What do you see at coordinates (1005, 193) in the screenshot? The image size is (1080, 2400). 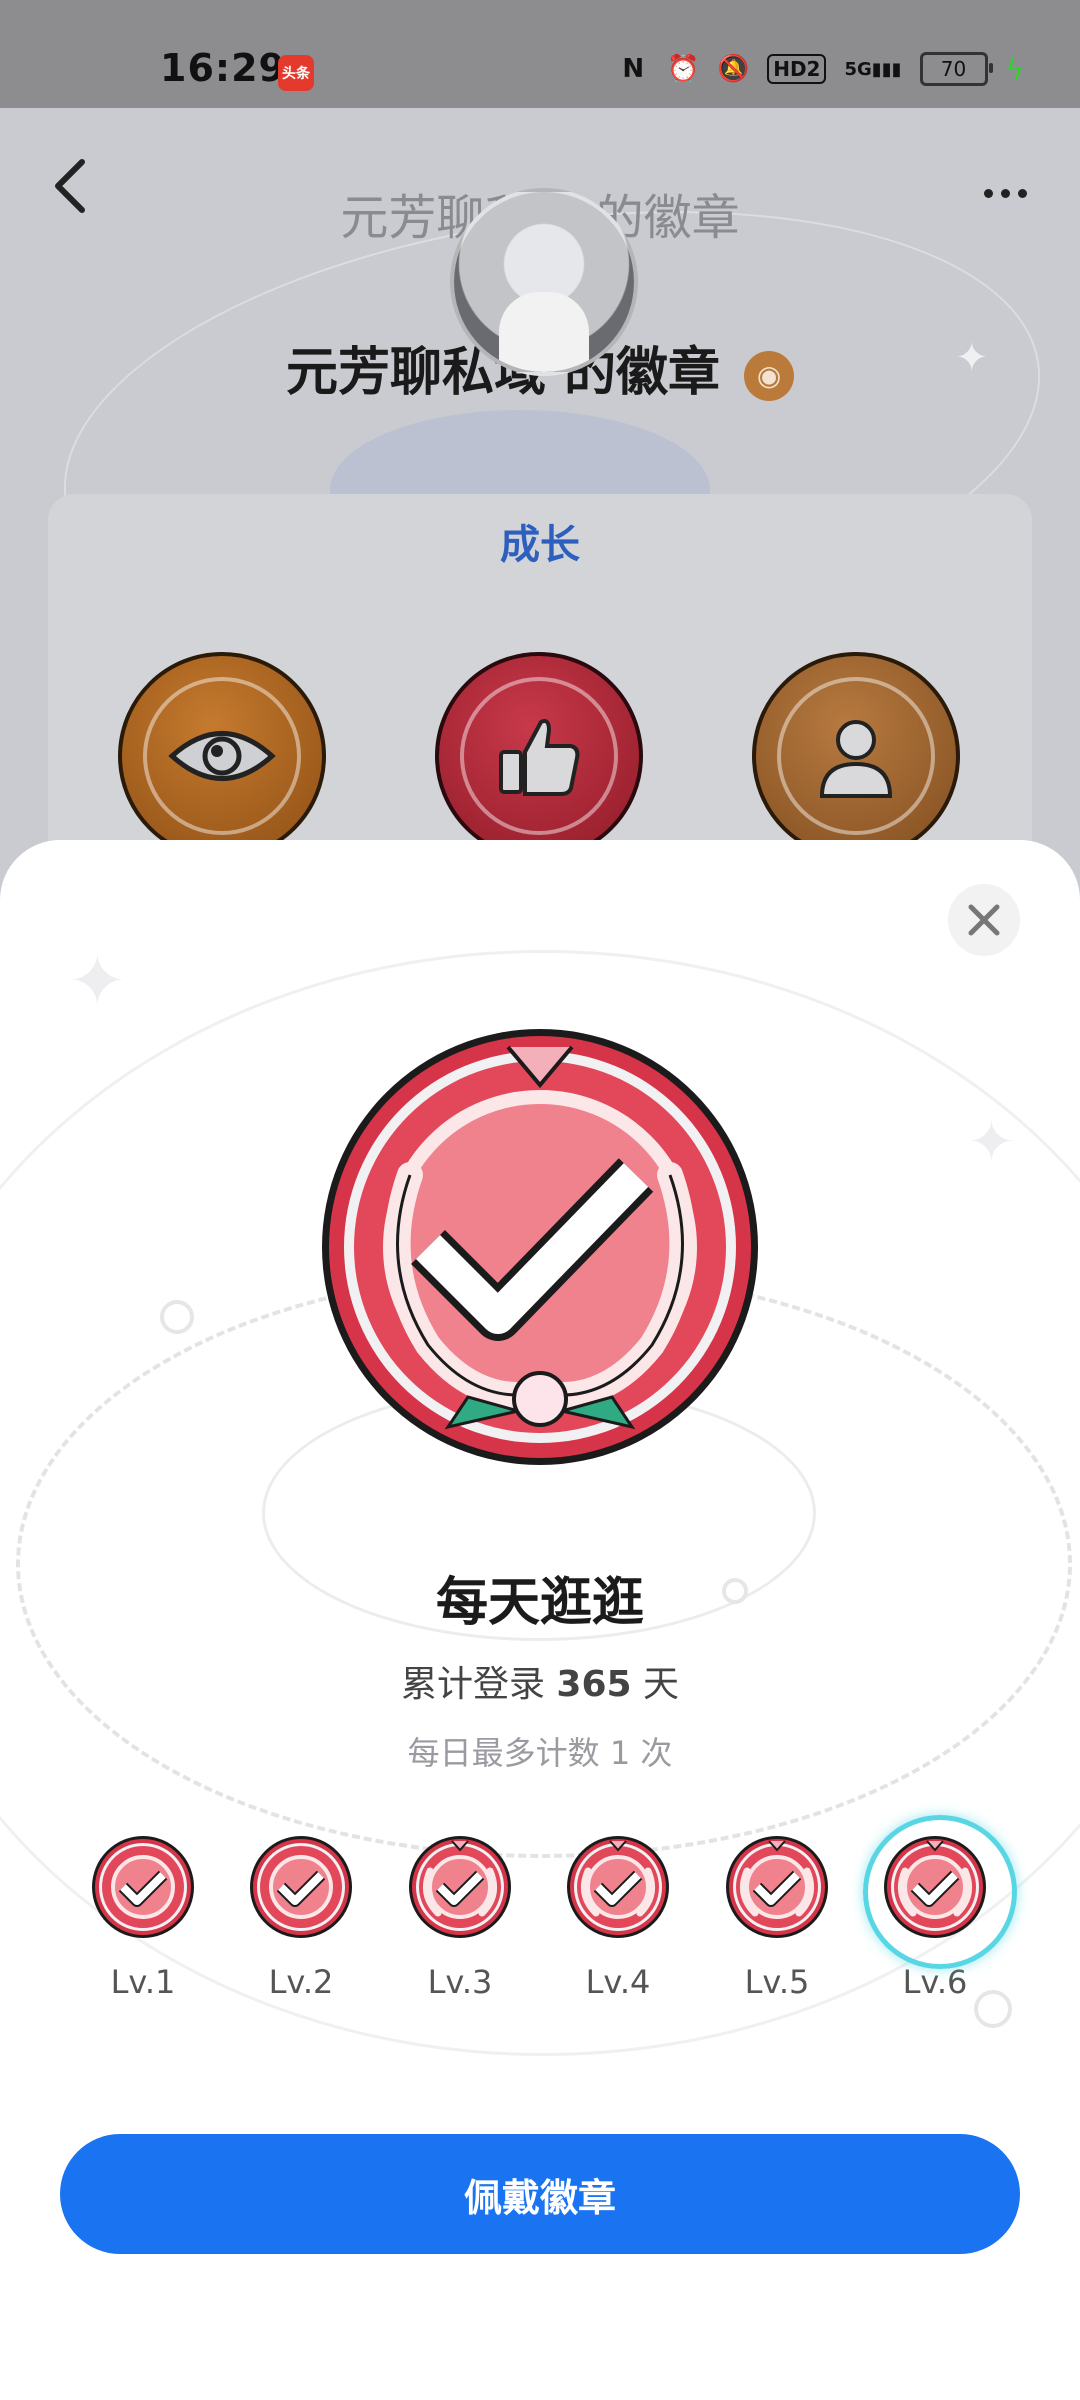 I see `more-button` at bounding box center [1005, 193].